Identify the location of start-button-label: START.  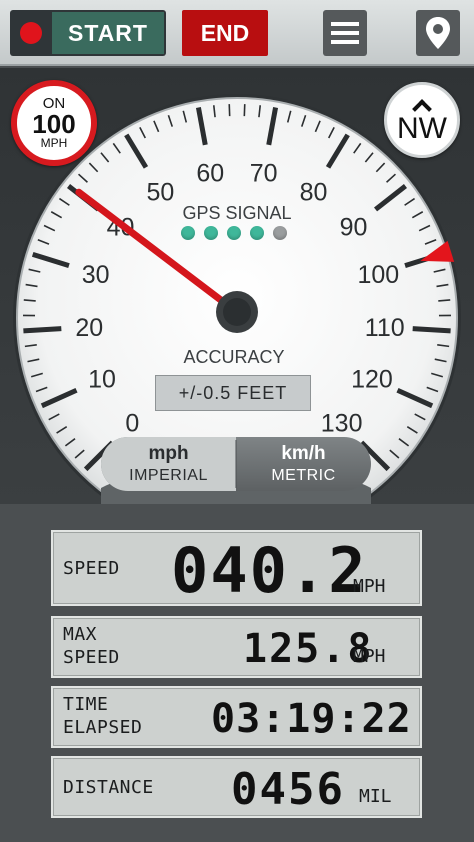
(108, 33).